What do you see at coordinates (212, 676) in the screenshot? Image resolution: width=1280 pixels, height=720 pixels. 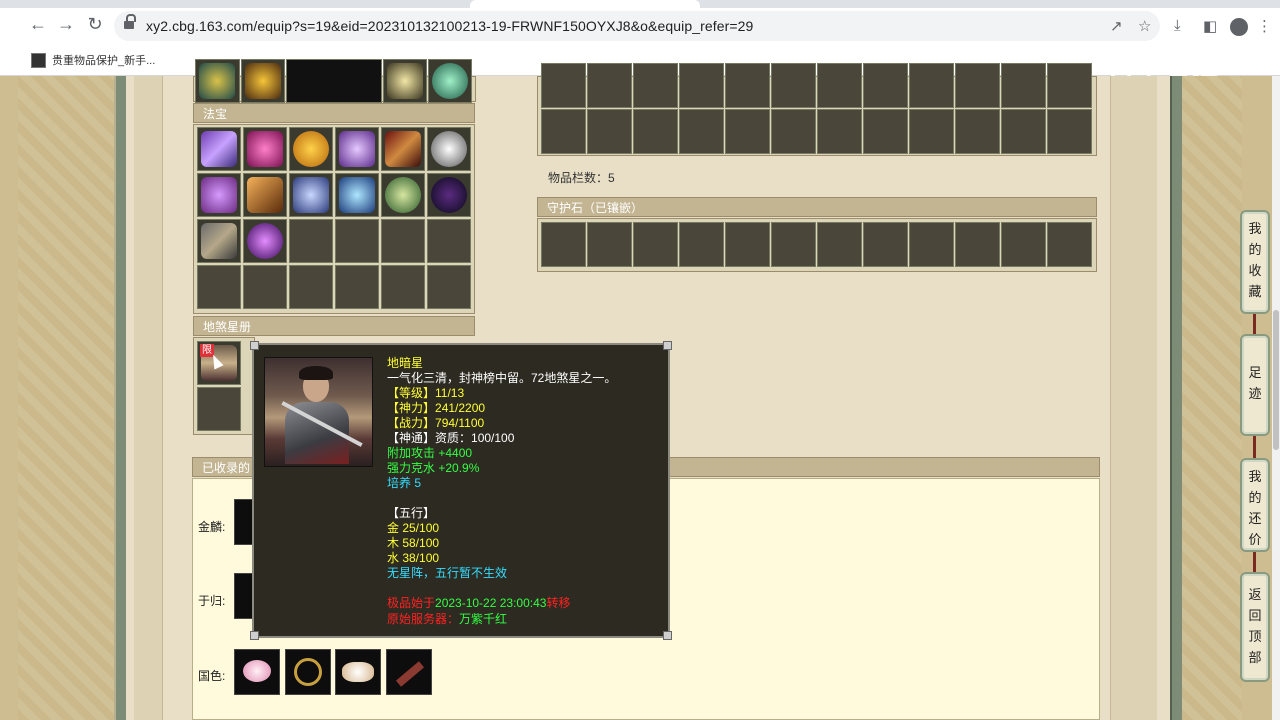 I see `row-label-guose: 国色:` at bounding box center [212, 676].